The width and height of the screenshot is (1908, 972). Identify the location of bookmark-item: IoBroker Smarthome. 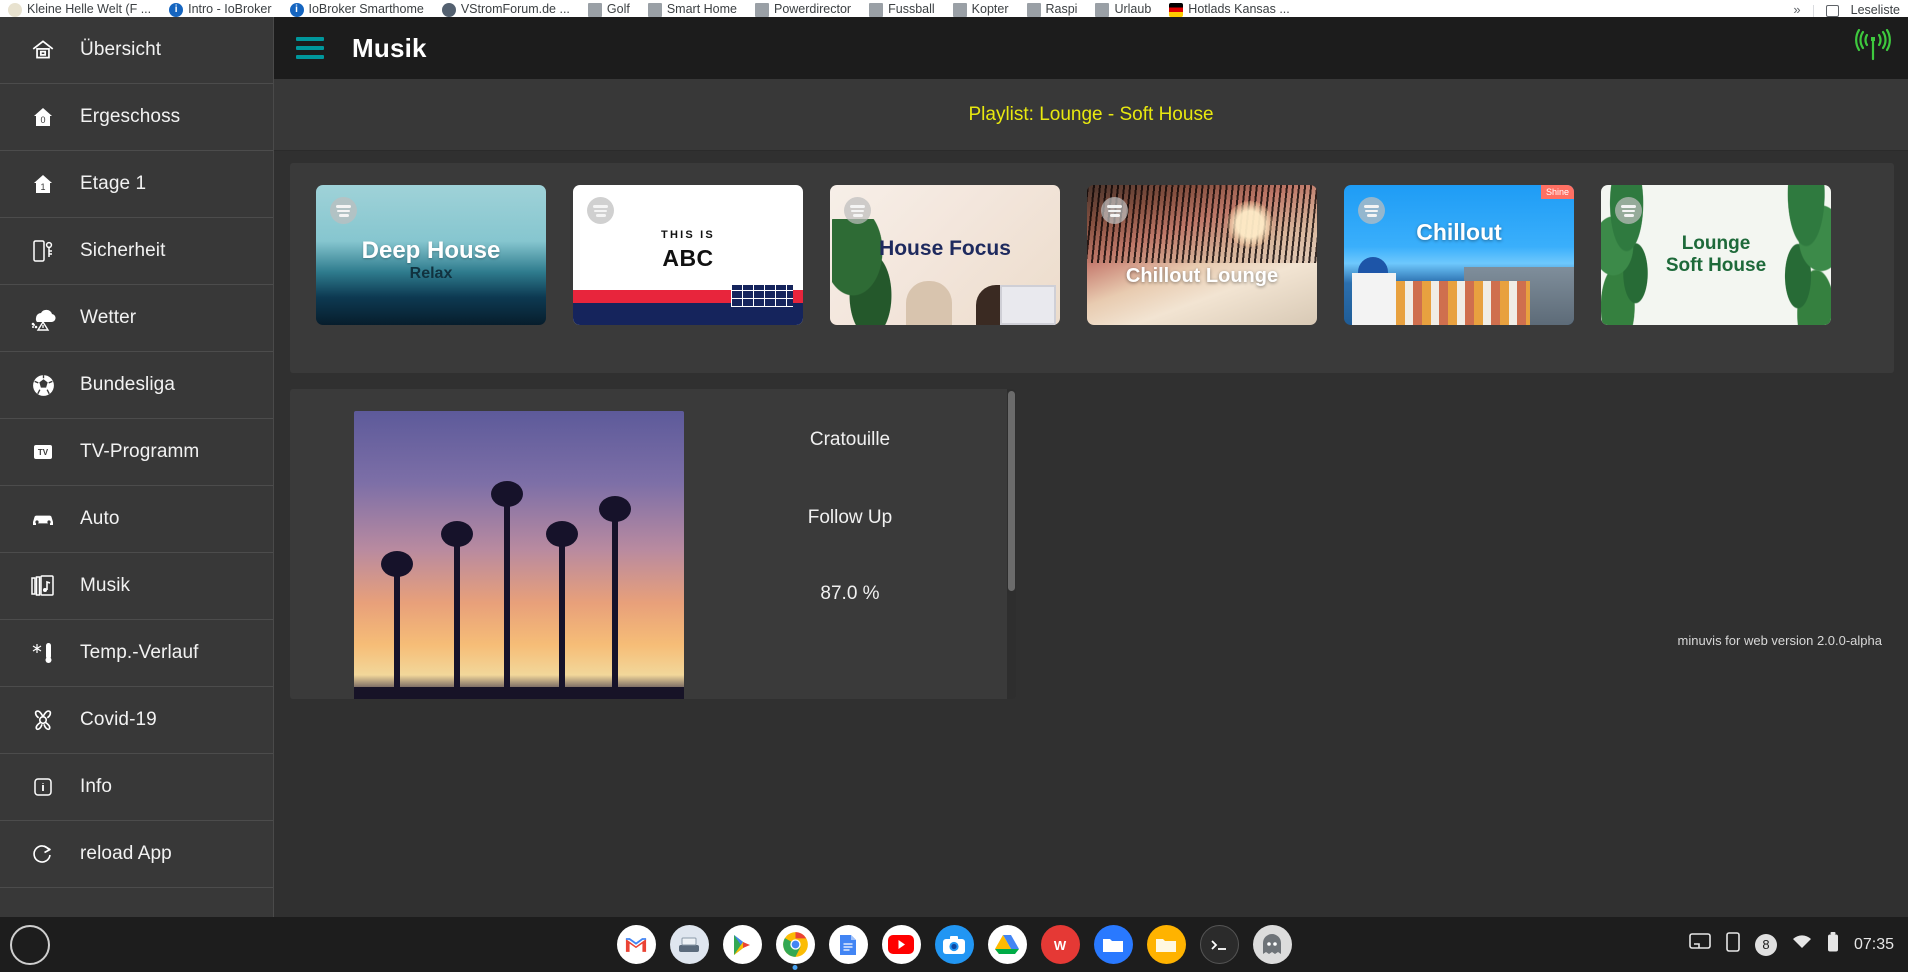
(356, 9).